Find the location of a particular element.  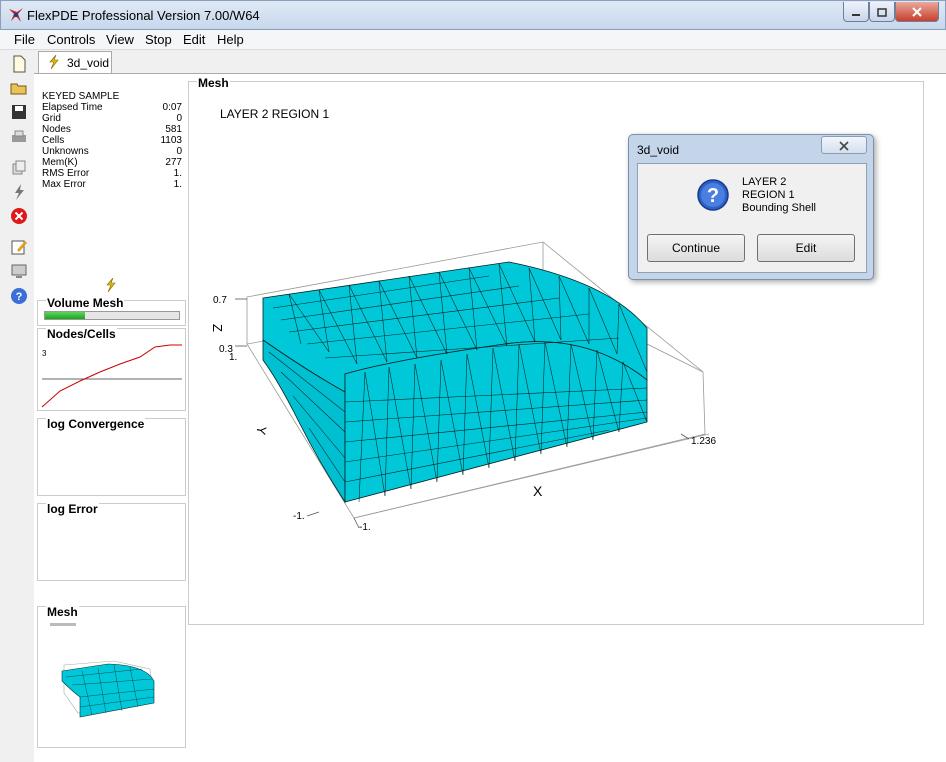

volume-mesh-progress-bar is located at coordinates (112, 315).